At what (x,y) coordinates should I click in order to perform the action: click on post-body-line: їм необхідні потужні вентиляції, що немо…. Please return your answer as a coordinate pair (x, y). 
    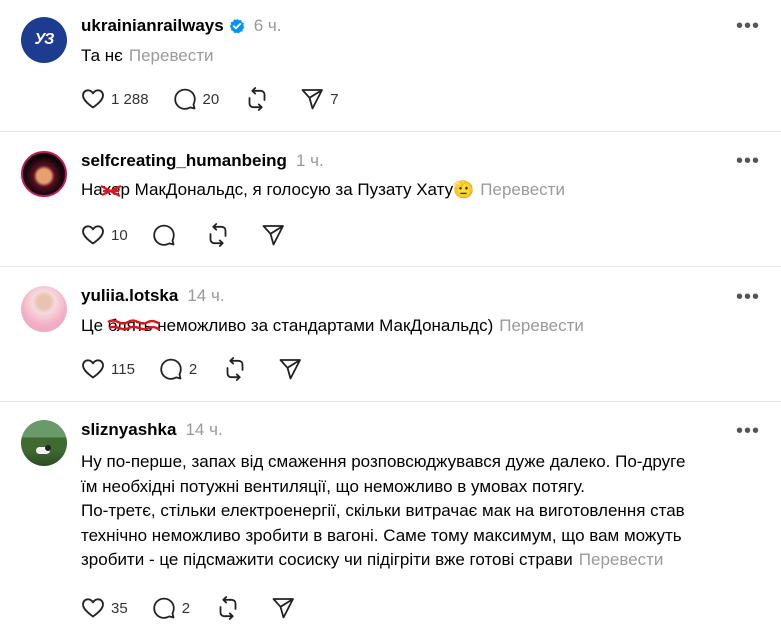
    Looking at the image, I should click on (333, 486).